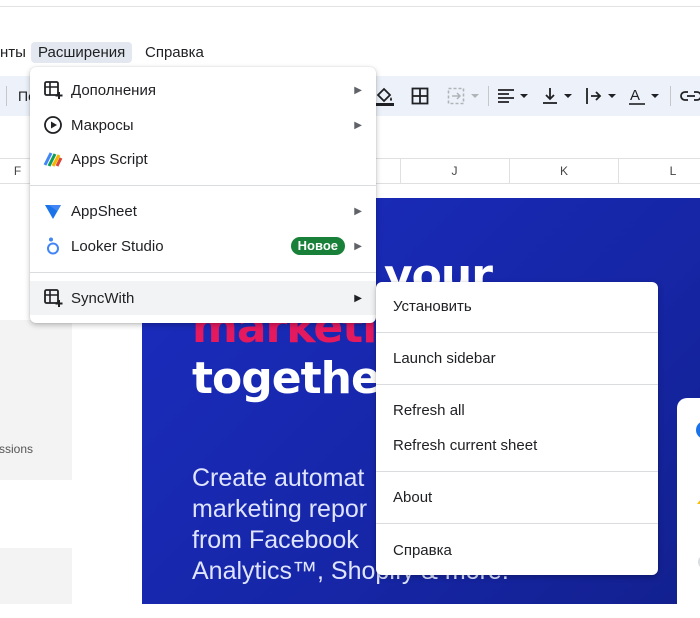 The height and width of the screenshot is (618, 700). Describe the element at coordinates (688, 508) in the screenshot. I see `side-panel-card` at that location.